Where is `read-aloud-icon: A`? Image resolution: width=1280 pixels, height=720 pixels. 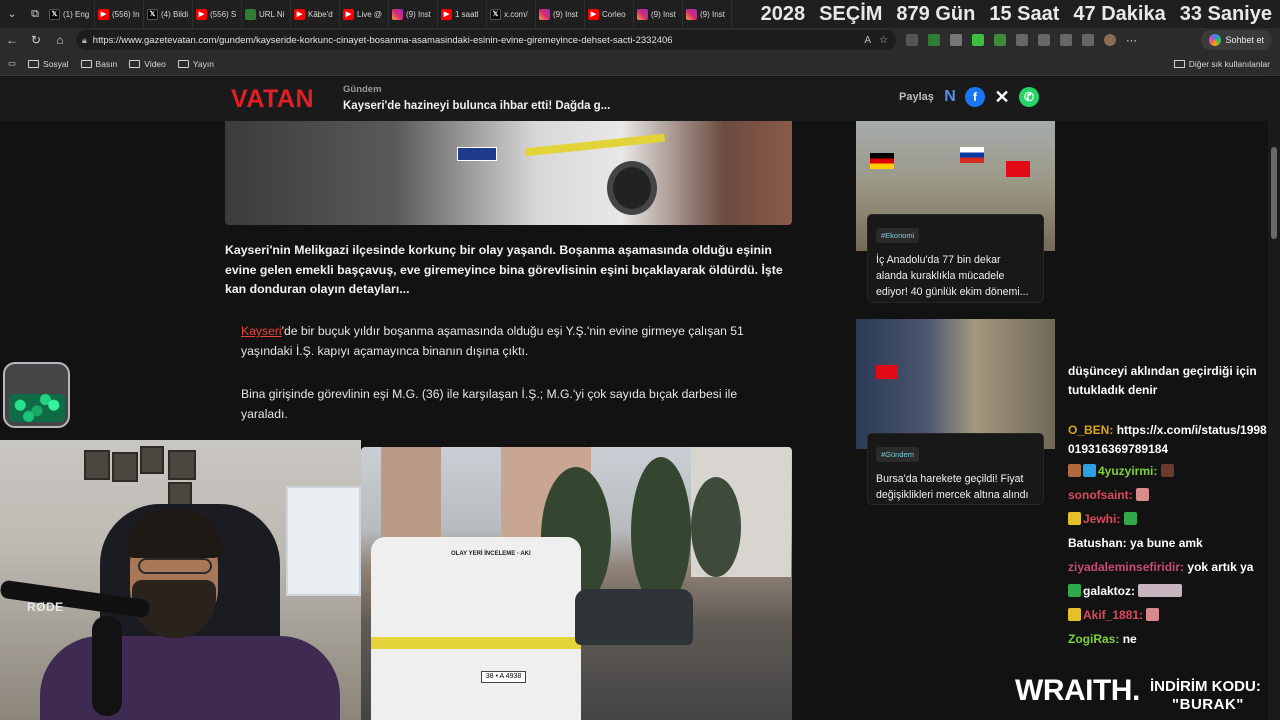 read-aloud-icon: A is located at coordinates (867, 40).